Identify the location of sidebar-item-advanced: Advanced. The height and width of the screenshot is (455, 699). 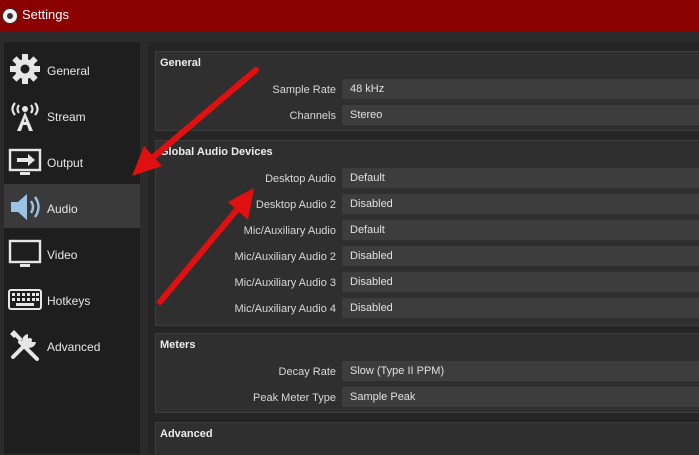
(72, 344).